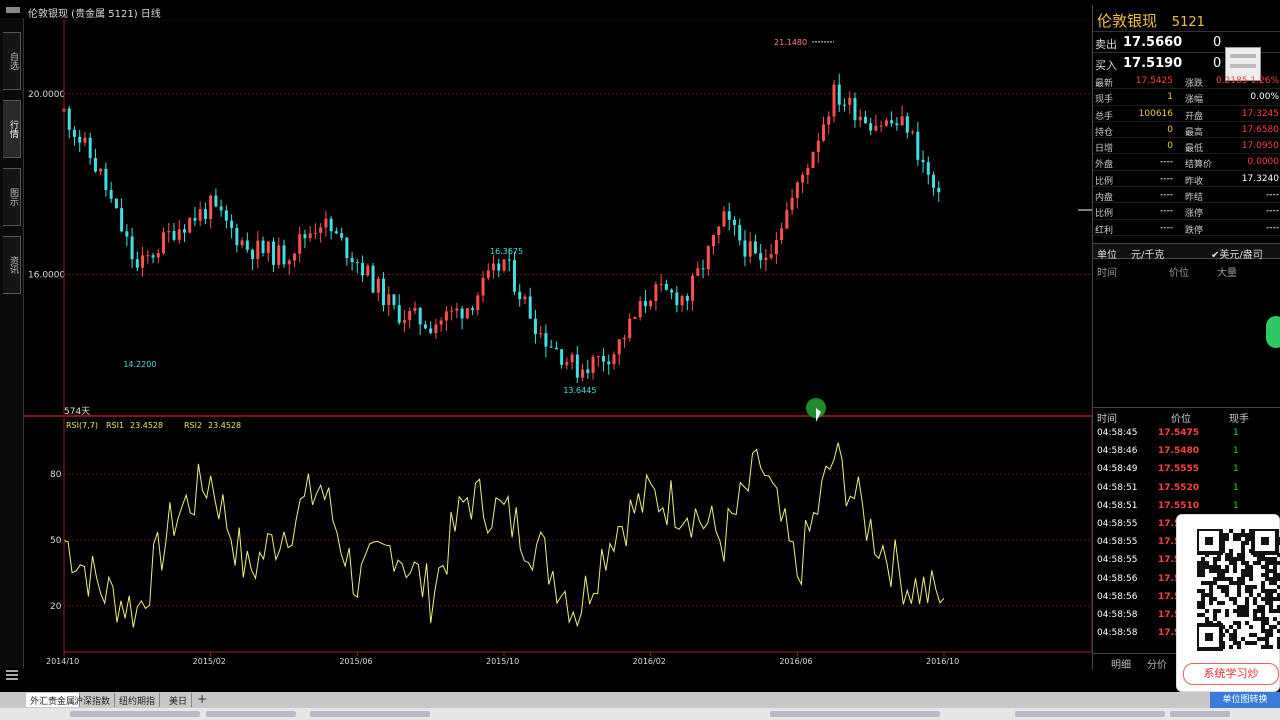 The width and height of the screenshot is (1280, 720). I want to click on stat-l2: 最低, so click(1194, 149).